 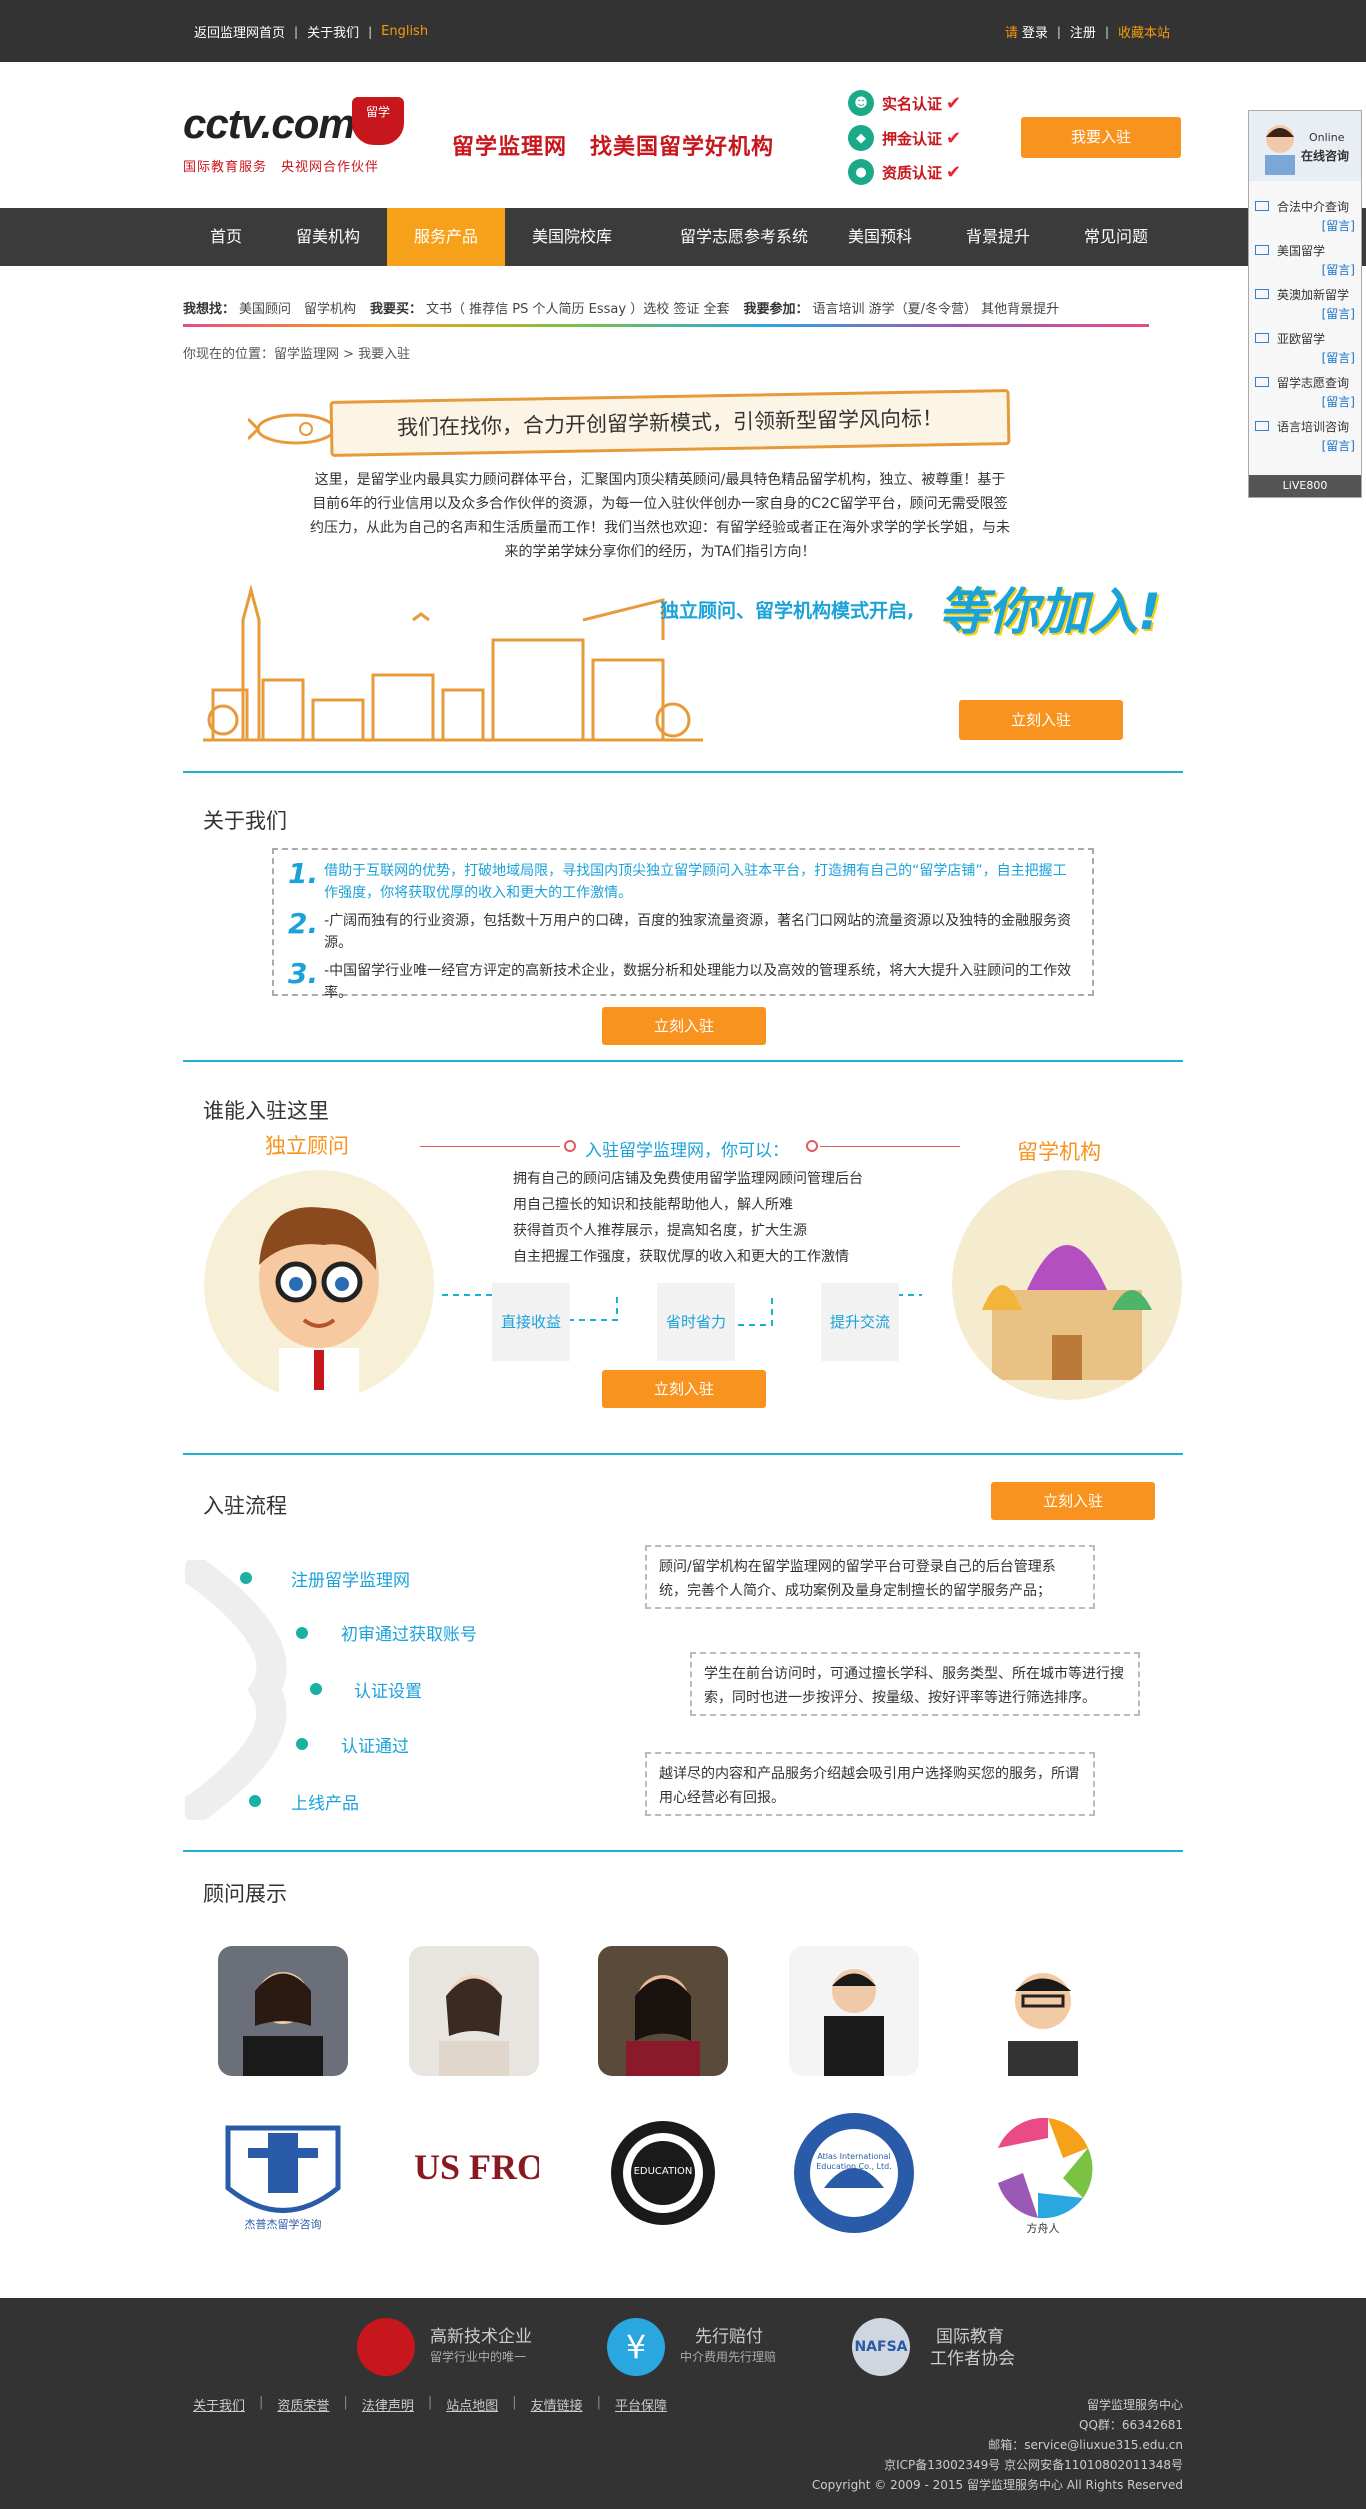 What do you see at coordinates (1131, 2425) in the screenshot?
I see `footer-info-line: QQ群：66342681` at bounding box center [1131, 2425].